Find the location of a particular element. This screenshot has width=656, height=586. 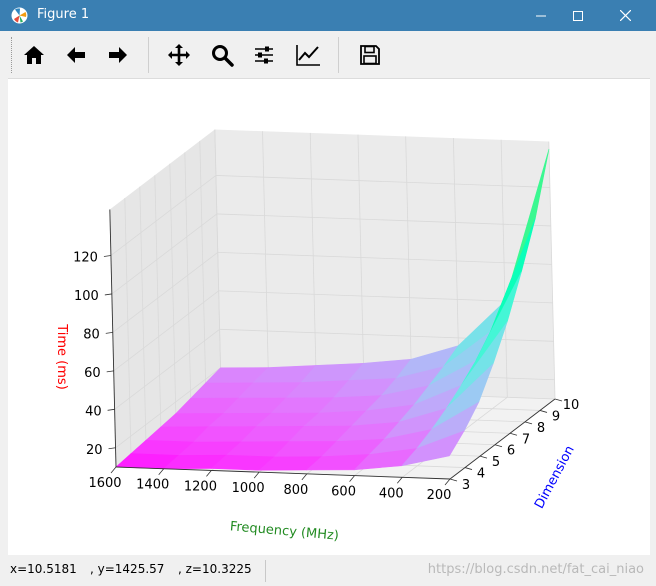

y-tick-label: 3 is located at coordinates (466, 485).